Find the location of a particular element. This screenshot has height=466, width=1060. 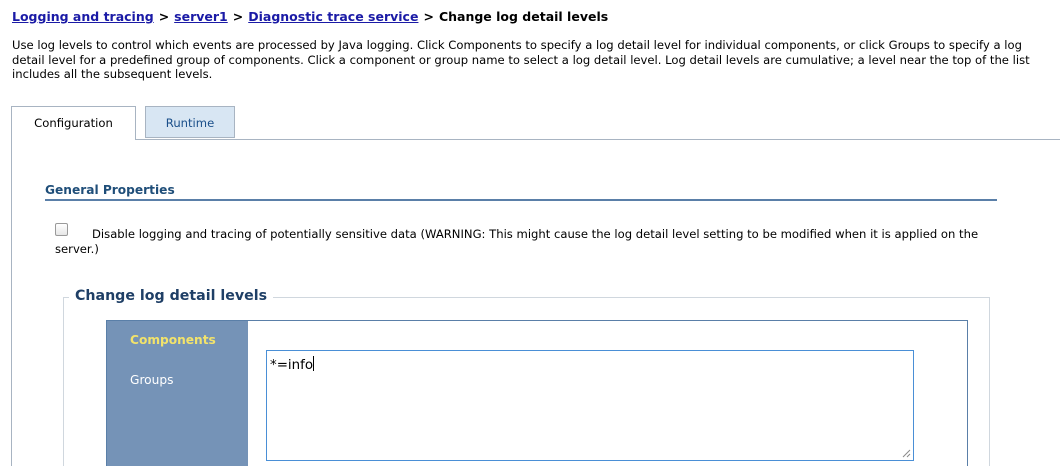

resize-grip-icon is located at coordinates (906, 453).